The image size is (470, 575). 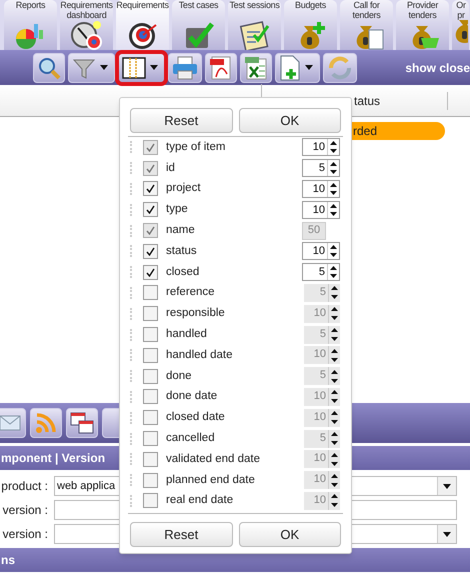 What do you see at coordinates (460, 25) in the screenshot?
I see `module-tab: Or pr` at bounding box center [460, 25].